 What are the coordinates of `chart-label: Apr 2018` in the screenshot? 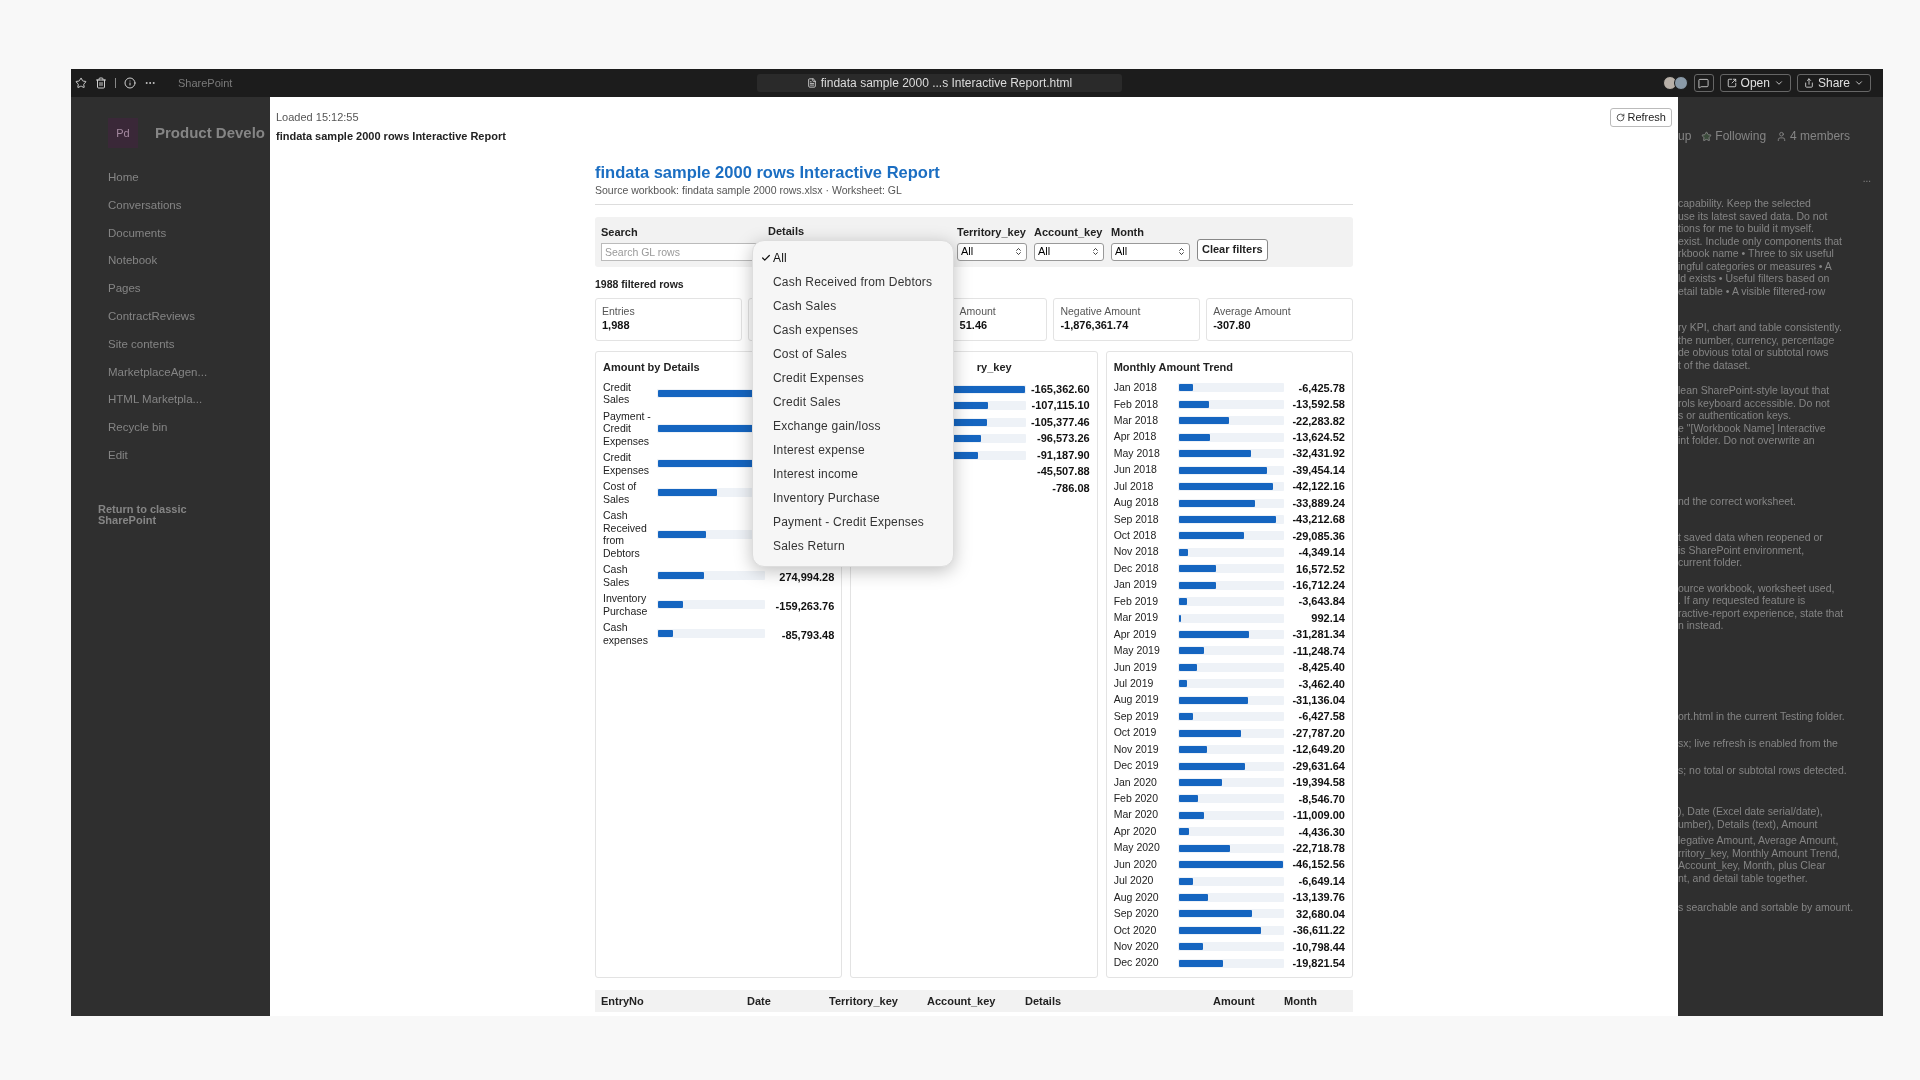 It's located at (1135, 437).